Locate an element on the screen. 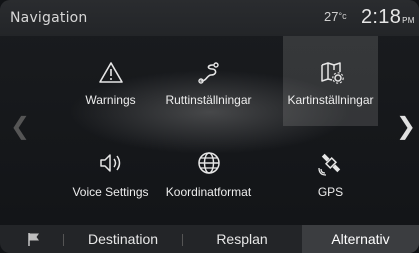  tile-label: Ruttinställningar is located at coordinates (208, 100).